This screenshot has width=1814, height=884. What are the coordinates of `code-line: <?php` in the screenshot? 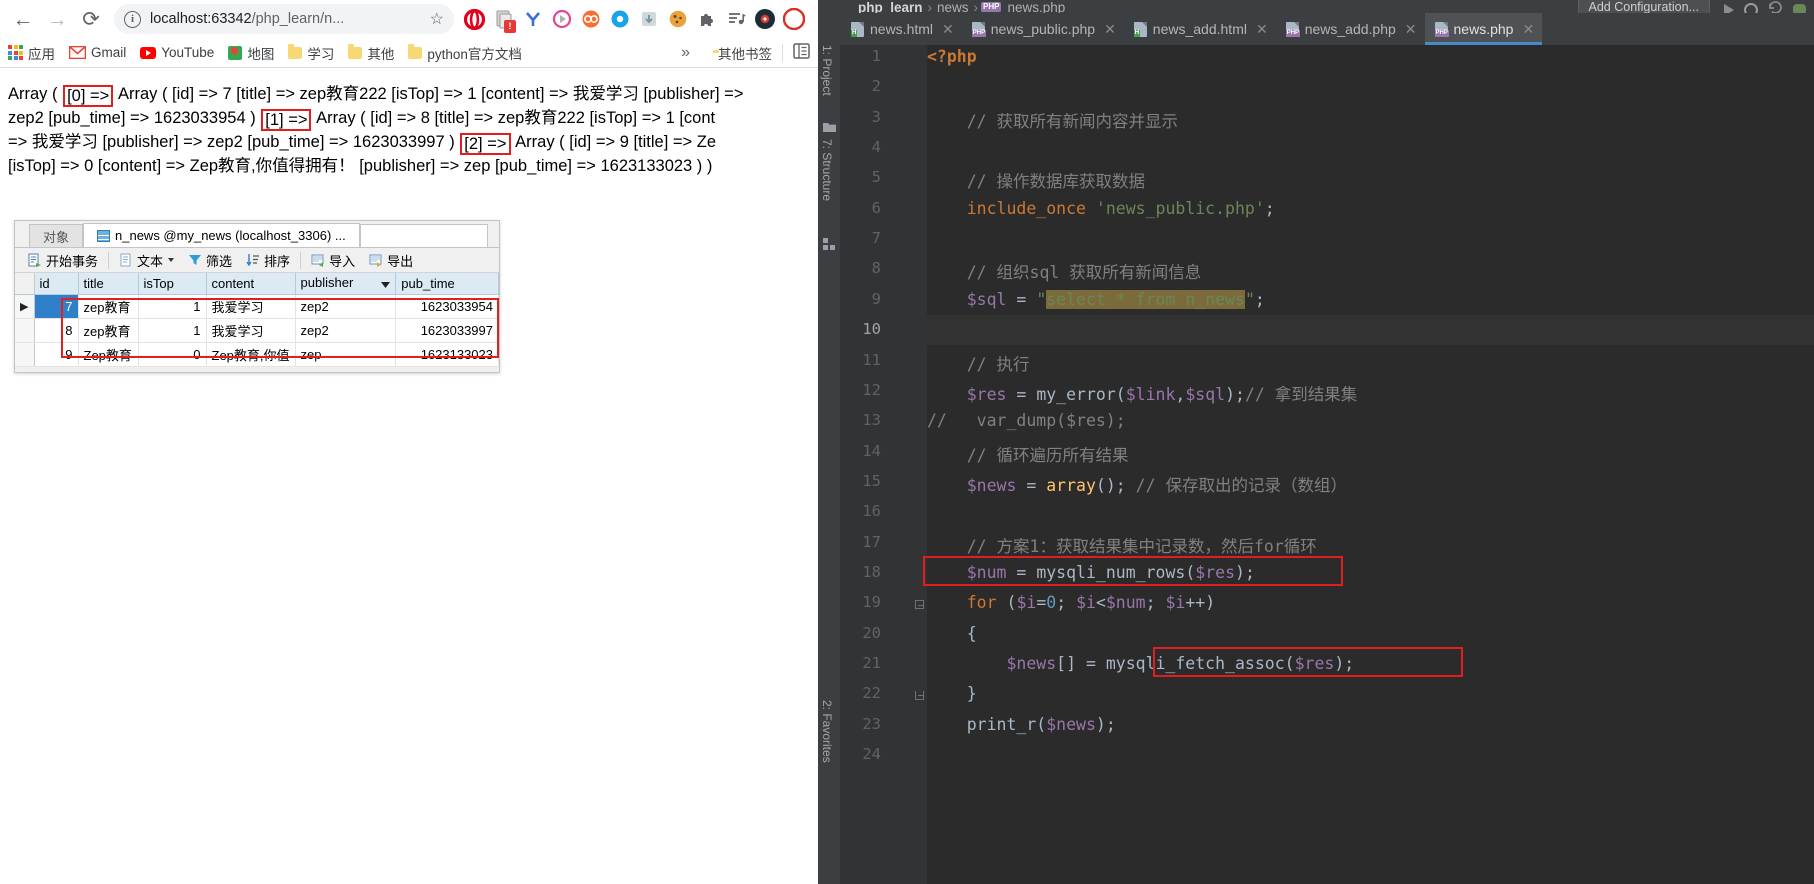 It's located at (952, 56).